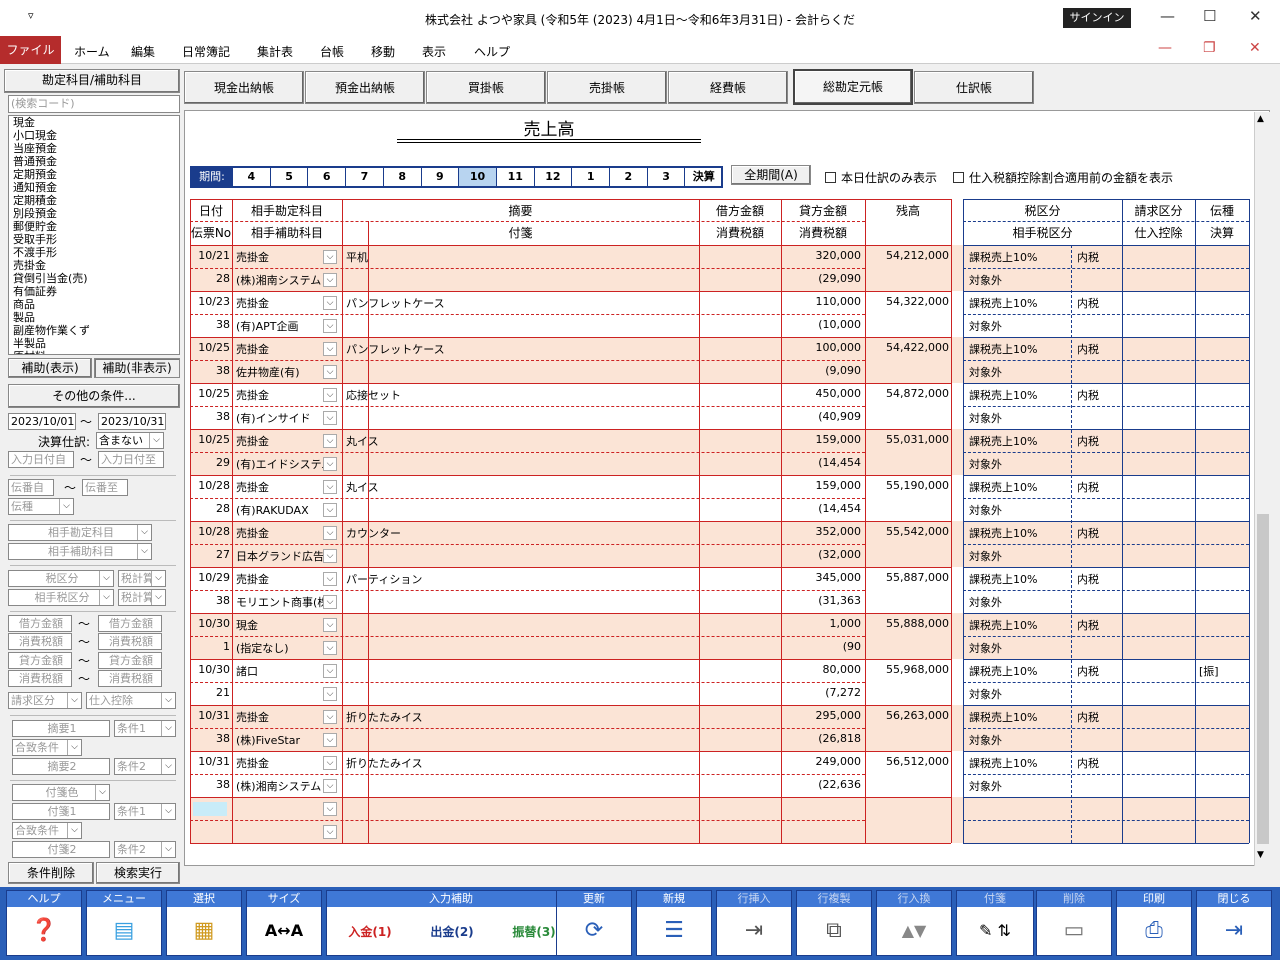 The width and height of the screenshot is (1280, 960). Describe the element at coordinates (31, 487) in the screenshot. I see `slip-from-input: 伝番自` at that location.